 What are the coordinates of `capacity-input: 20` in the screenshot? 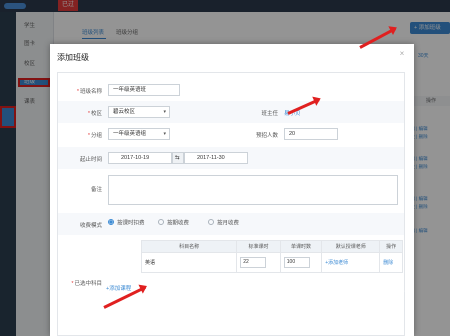 It's located at (311, 134).